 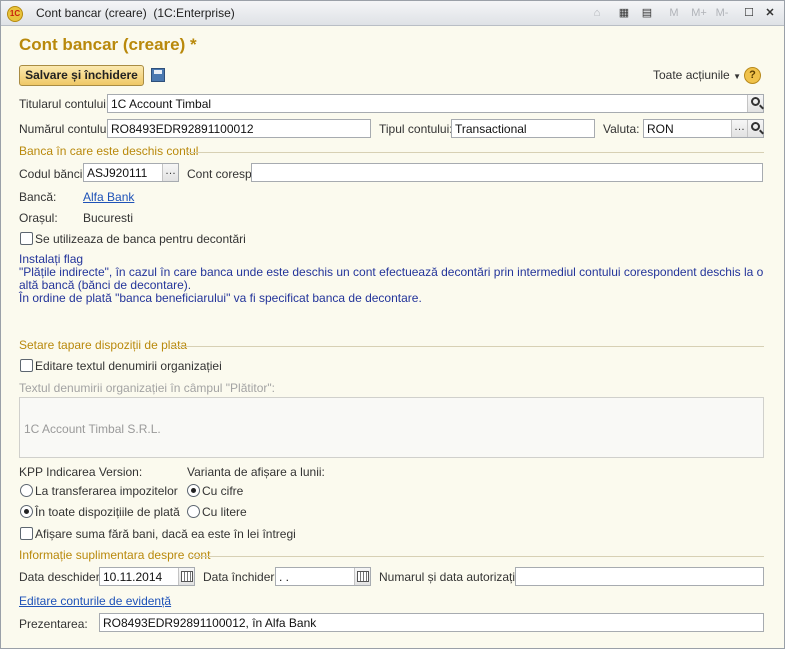 I want to click on city-value: Bucuresti, so click(x=108, y=218).